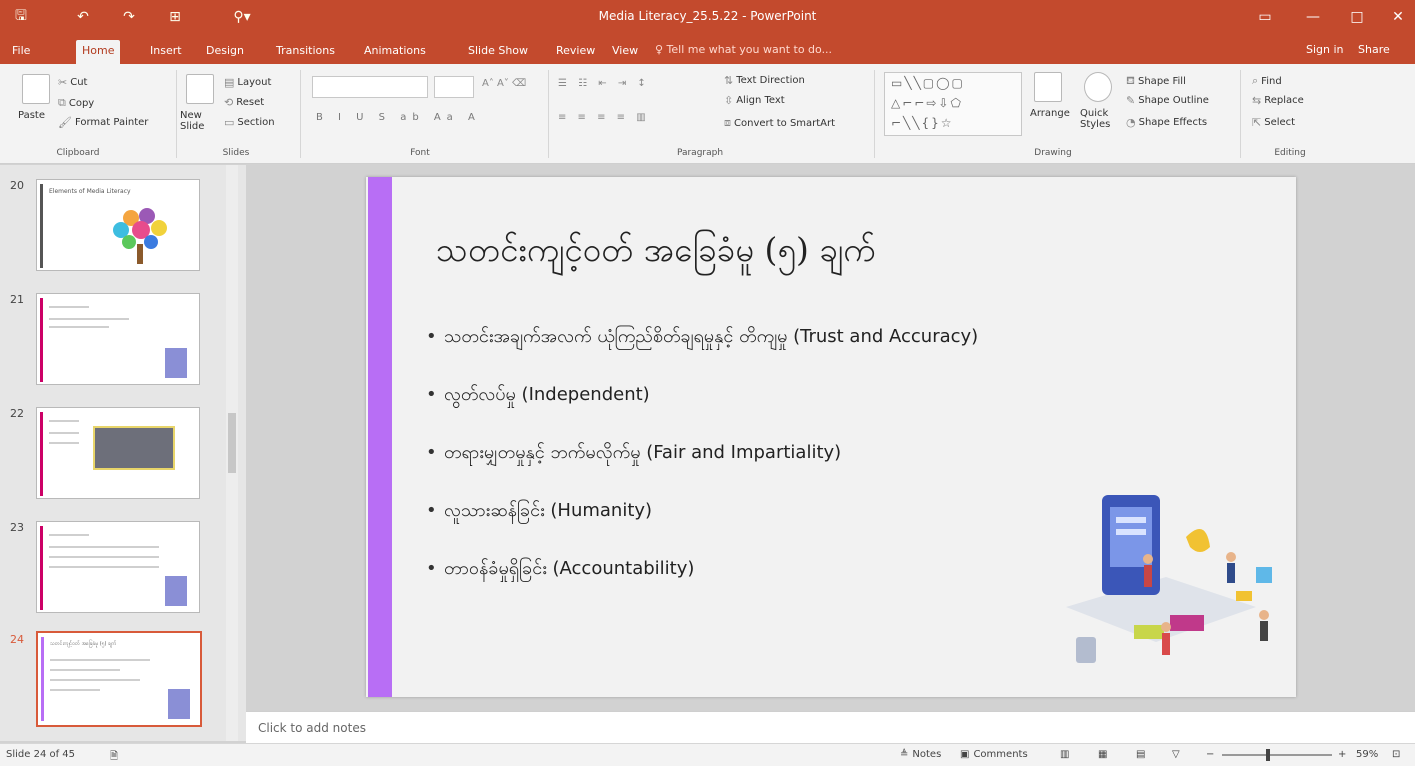 The height and width of the screenshot is (766, 1415). Describe the element at coordinates (41, 754) in the screenshot. I see `slide-counter: Slide 24 of 45` at that location.